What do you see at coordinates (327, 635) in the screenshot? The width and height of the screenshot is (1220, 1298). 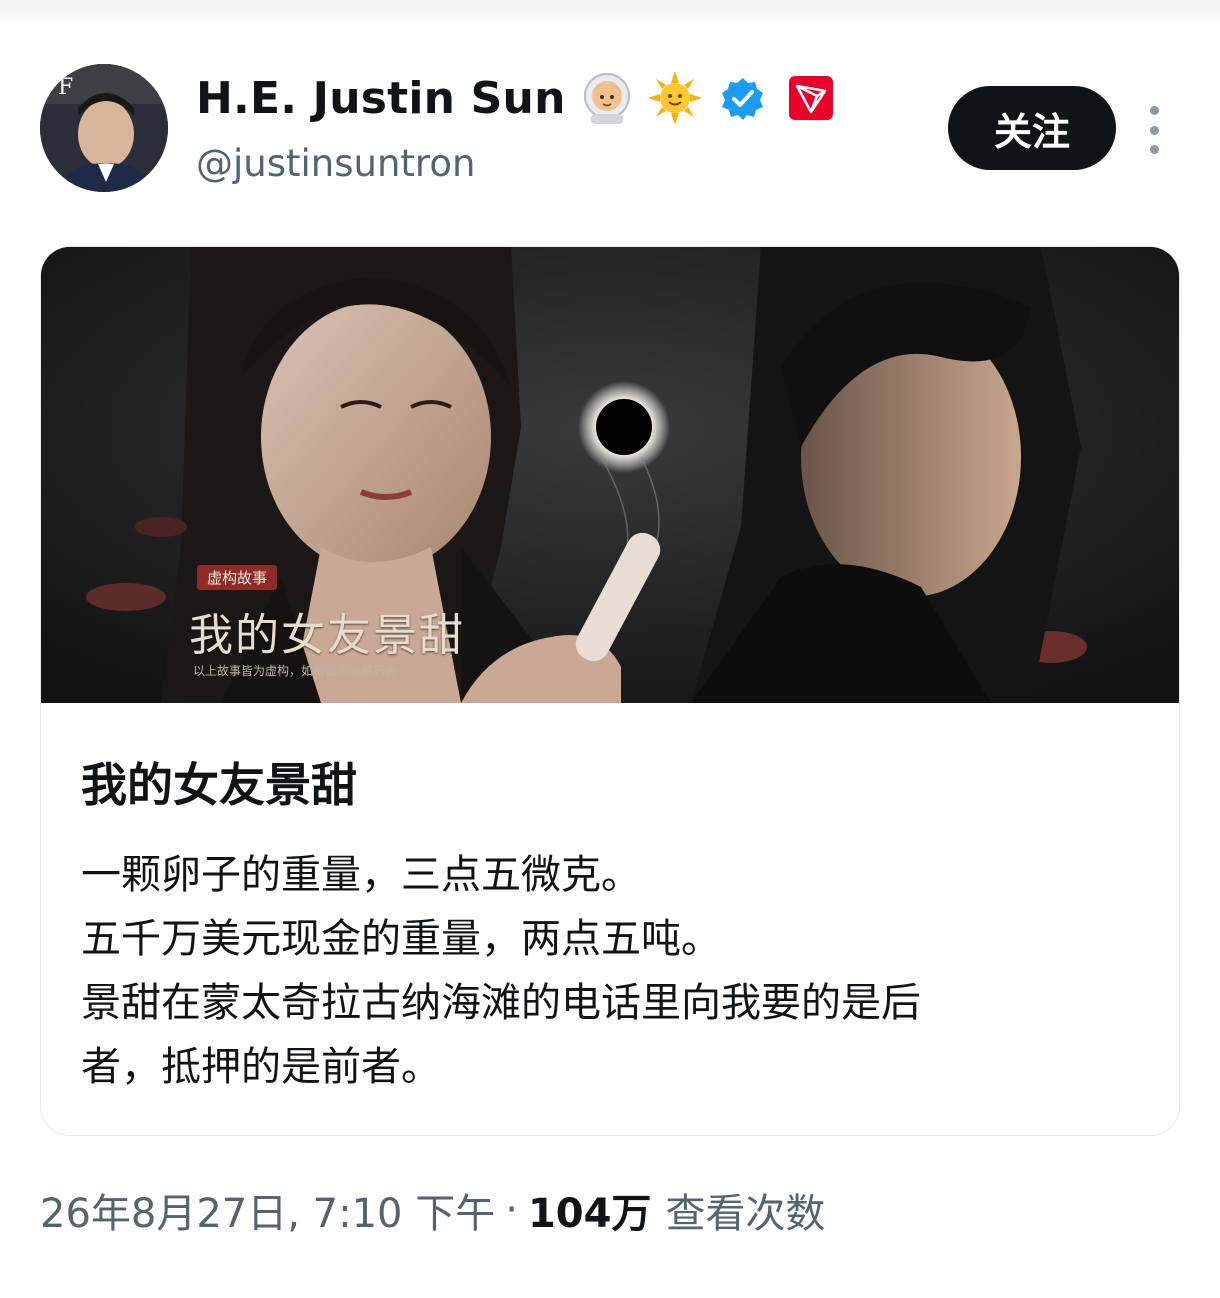 I see `cover-title: 我的女友景甜` at bounding box center [327, 635].